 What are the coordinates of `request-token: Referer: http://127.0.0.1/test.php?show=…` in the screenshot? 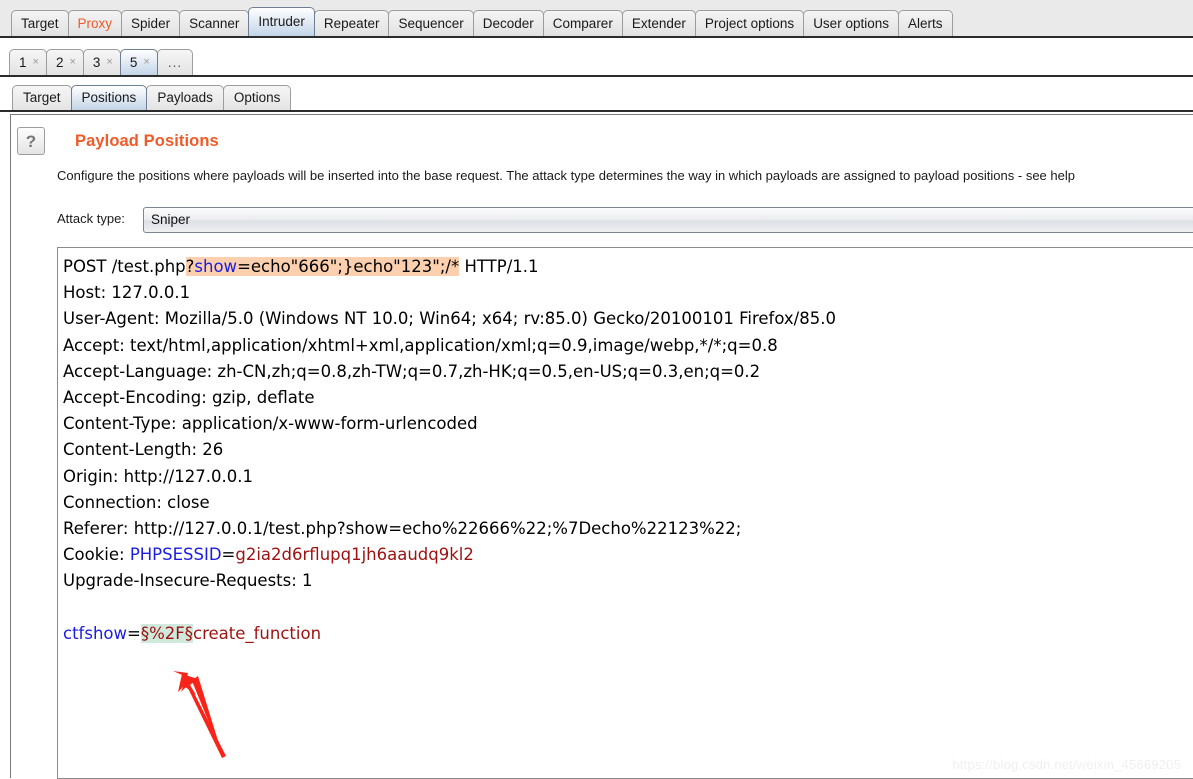 It's located at (402, 529).